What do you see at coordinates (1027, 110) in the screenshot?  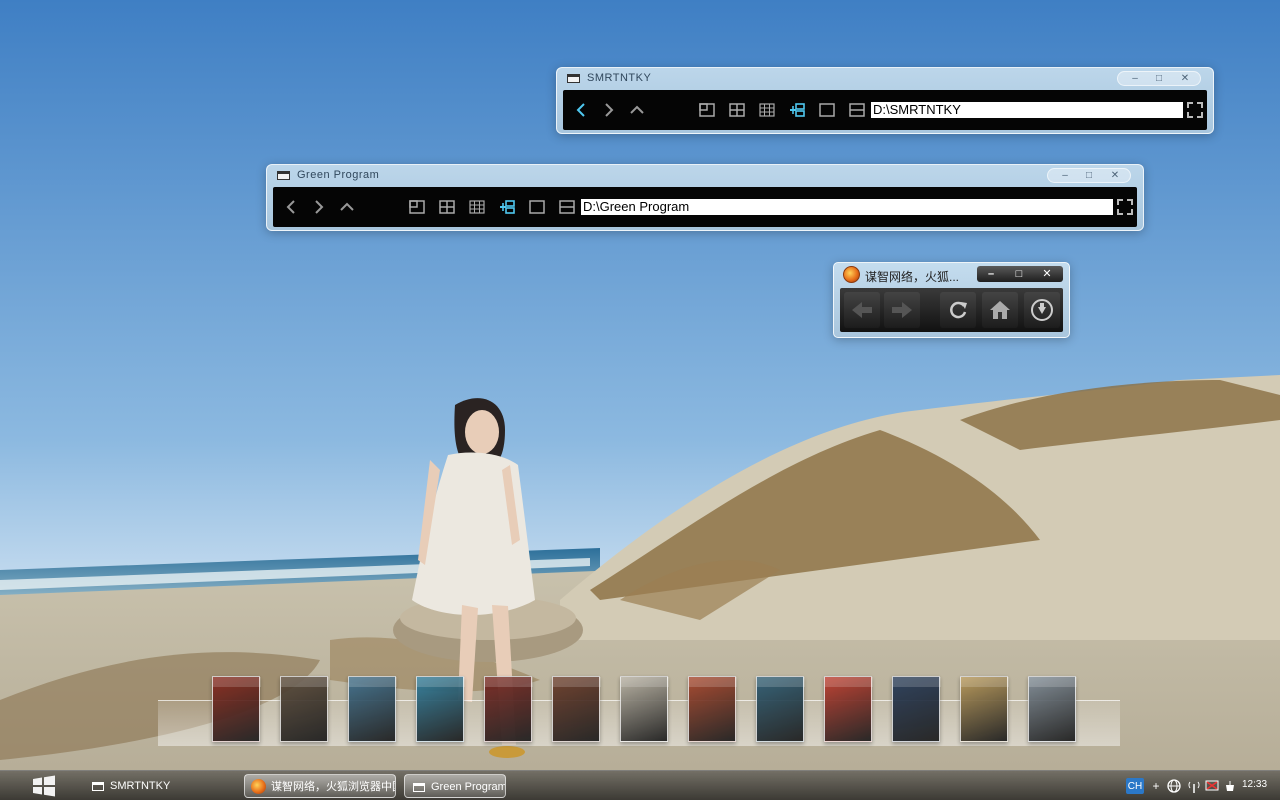 I see `address-bar: D:\SMRTNTKY` at bounding box center [1027, 110].